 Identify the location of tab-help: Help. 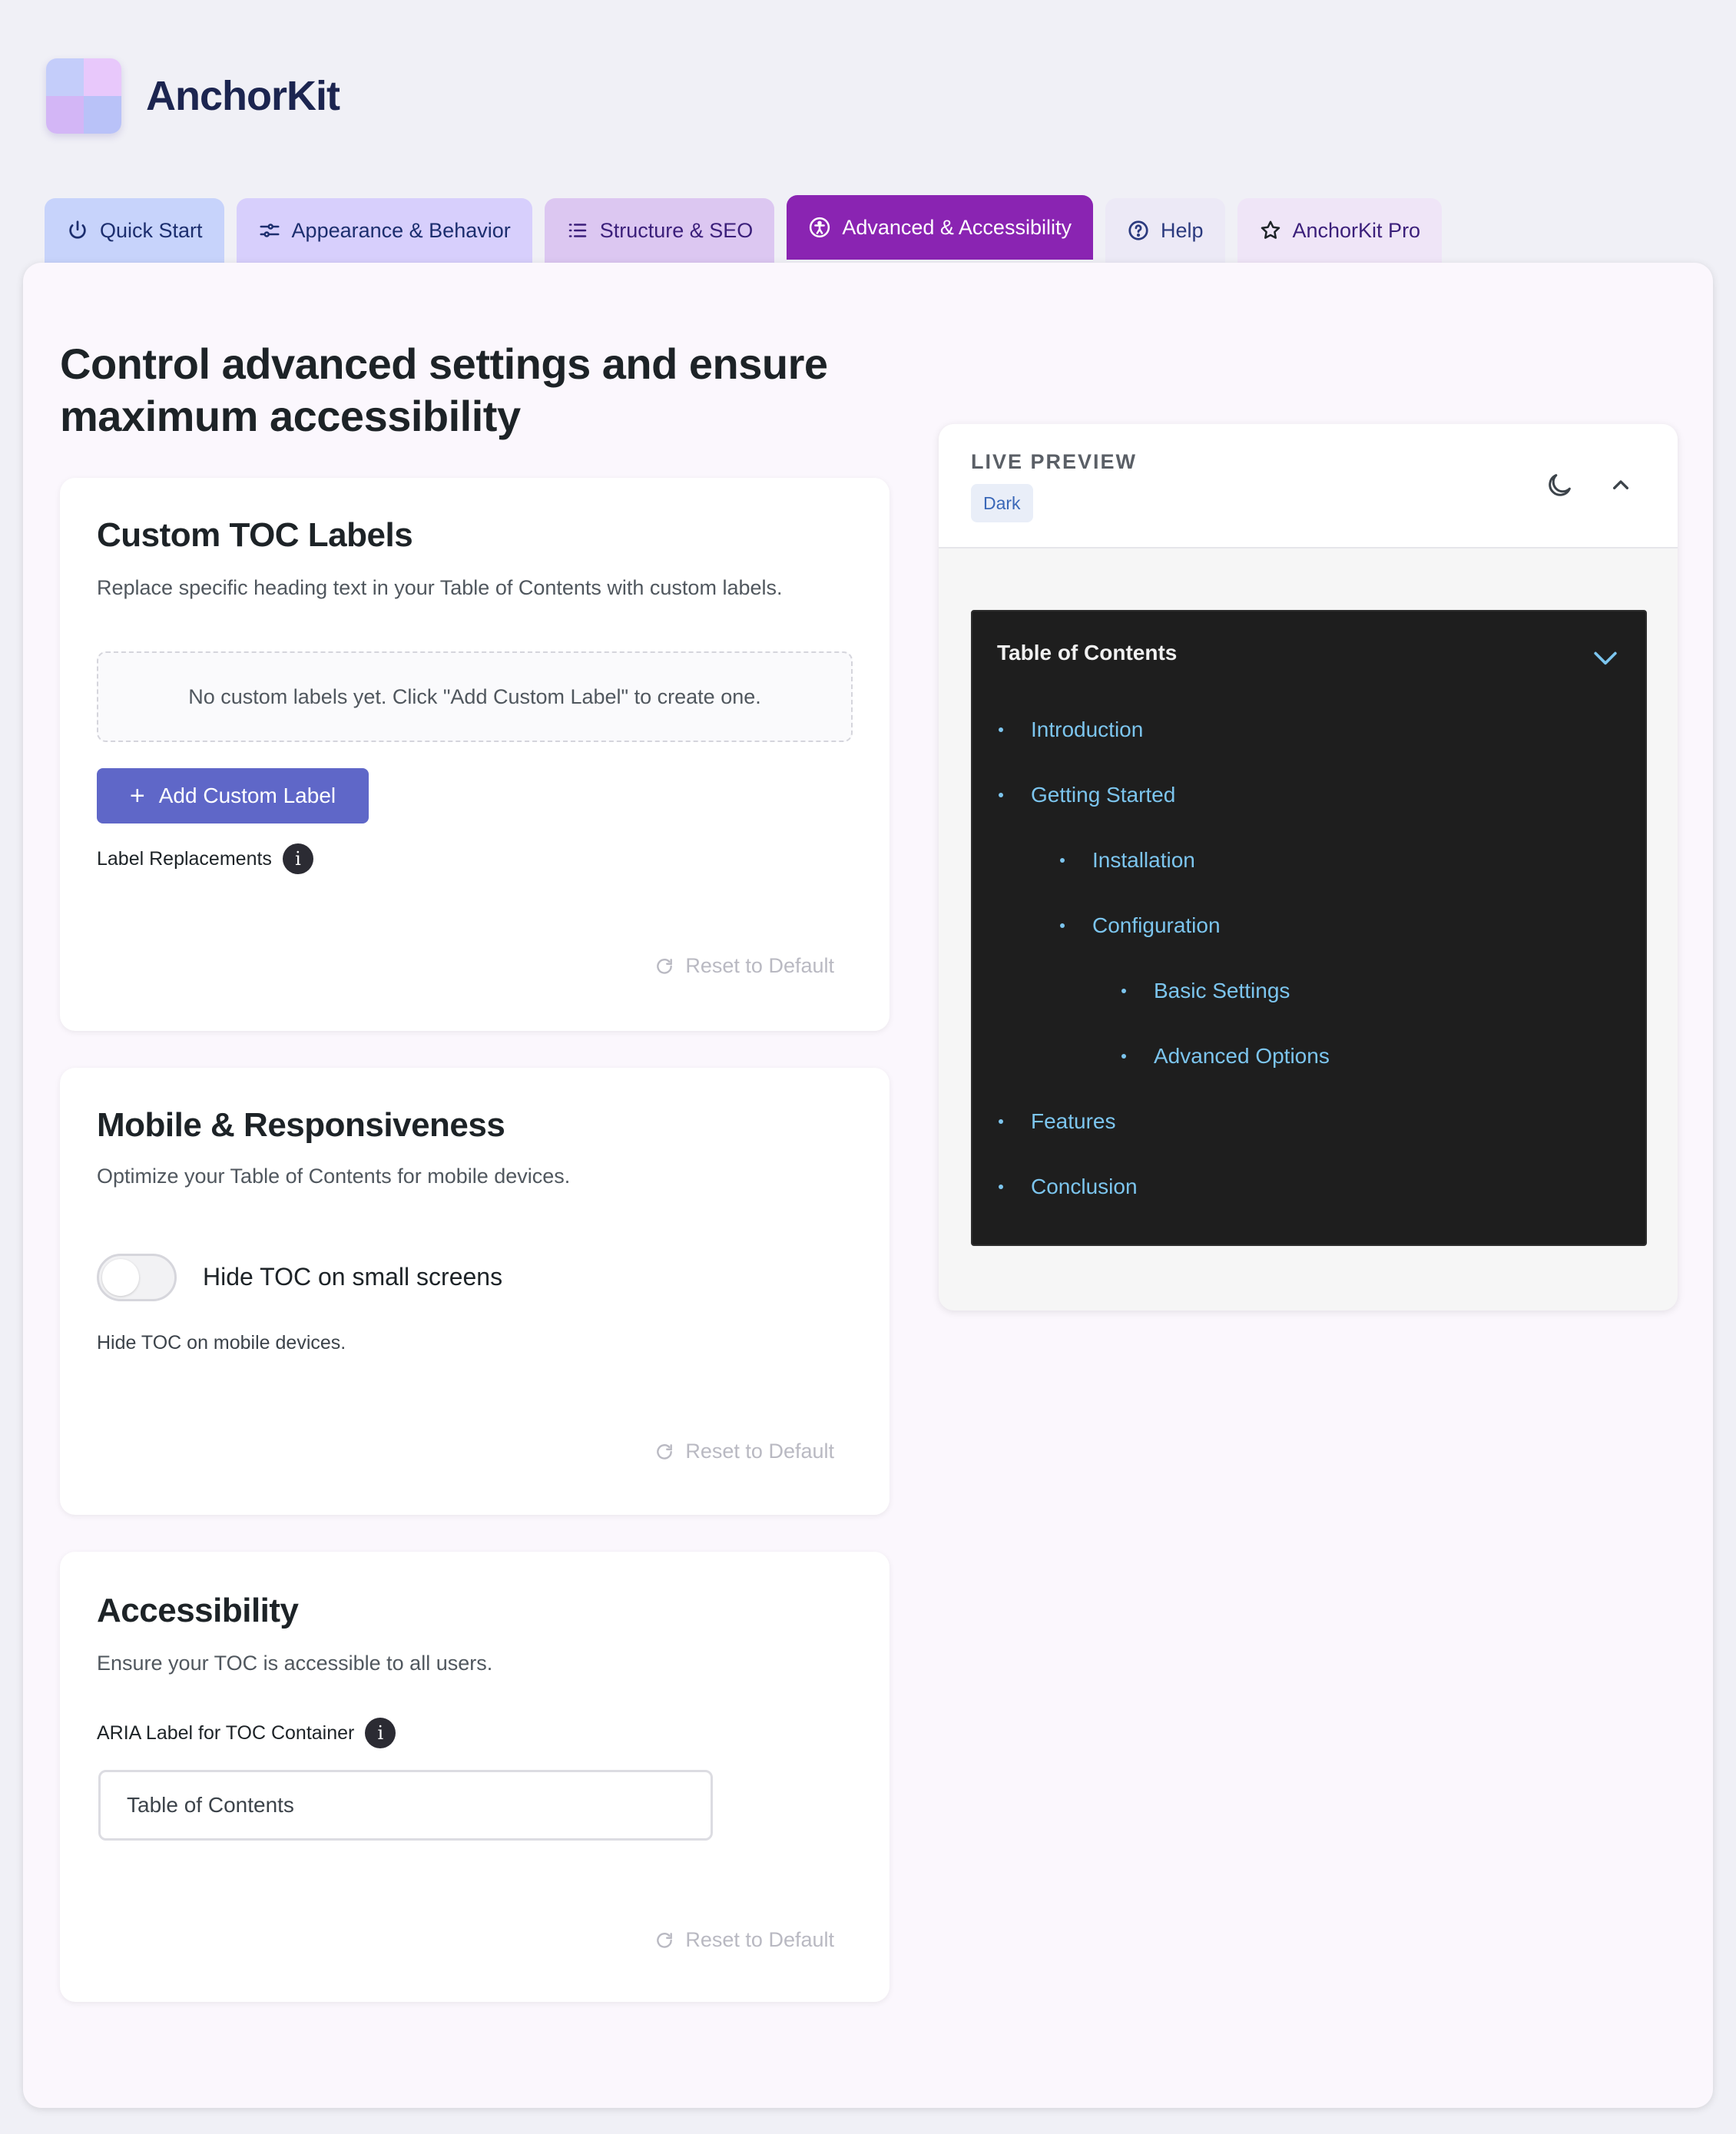
(1165, 230).